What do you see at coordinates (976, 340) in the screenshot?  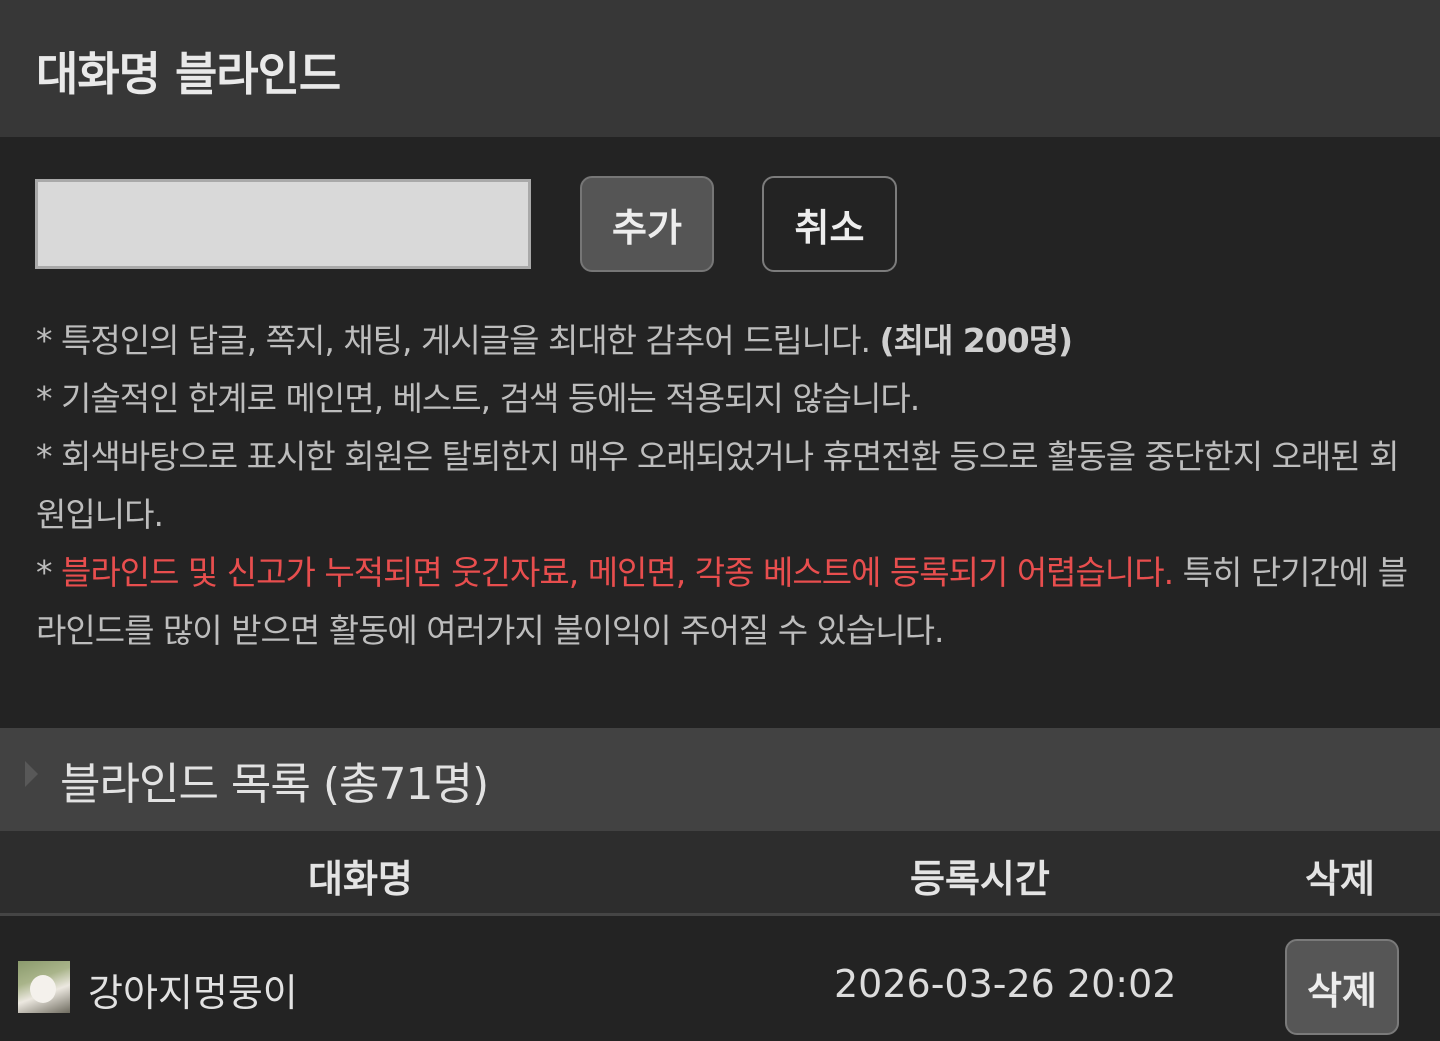 I see `max-count-note: (최대 200명)` at bounding box center [976, 340].